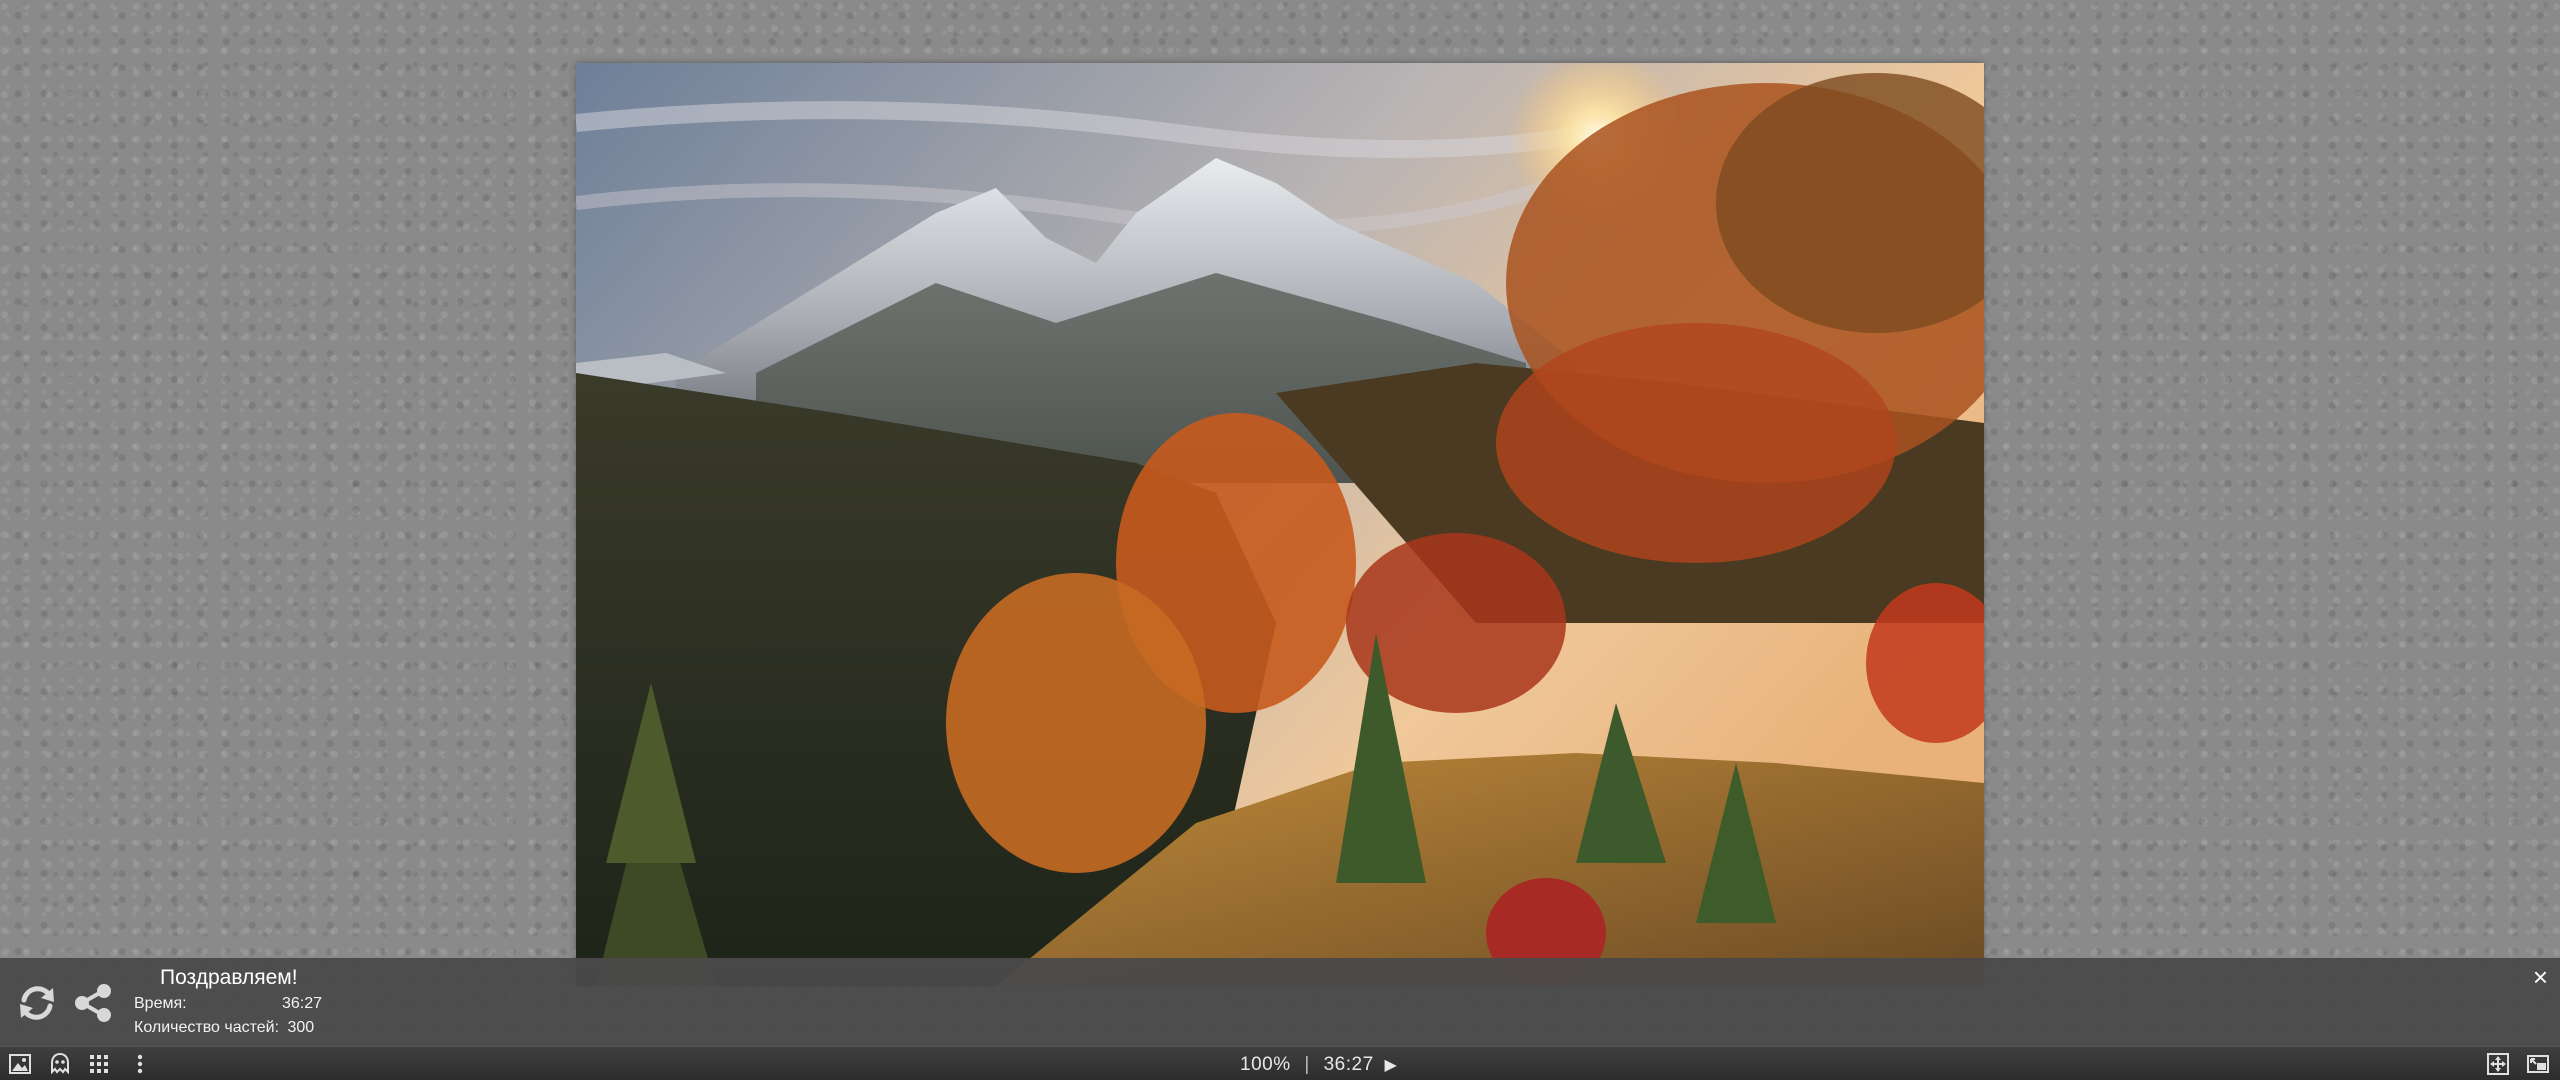 The height and width of the screenshot is (1080, 2560). I want to click on time-value: 36:27, so click(302, 1003).